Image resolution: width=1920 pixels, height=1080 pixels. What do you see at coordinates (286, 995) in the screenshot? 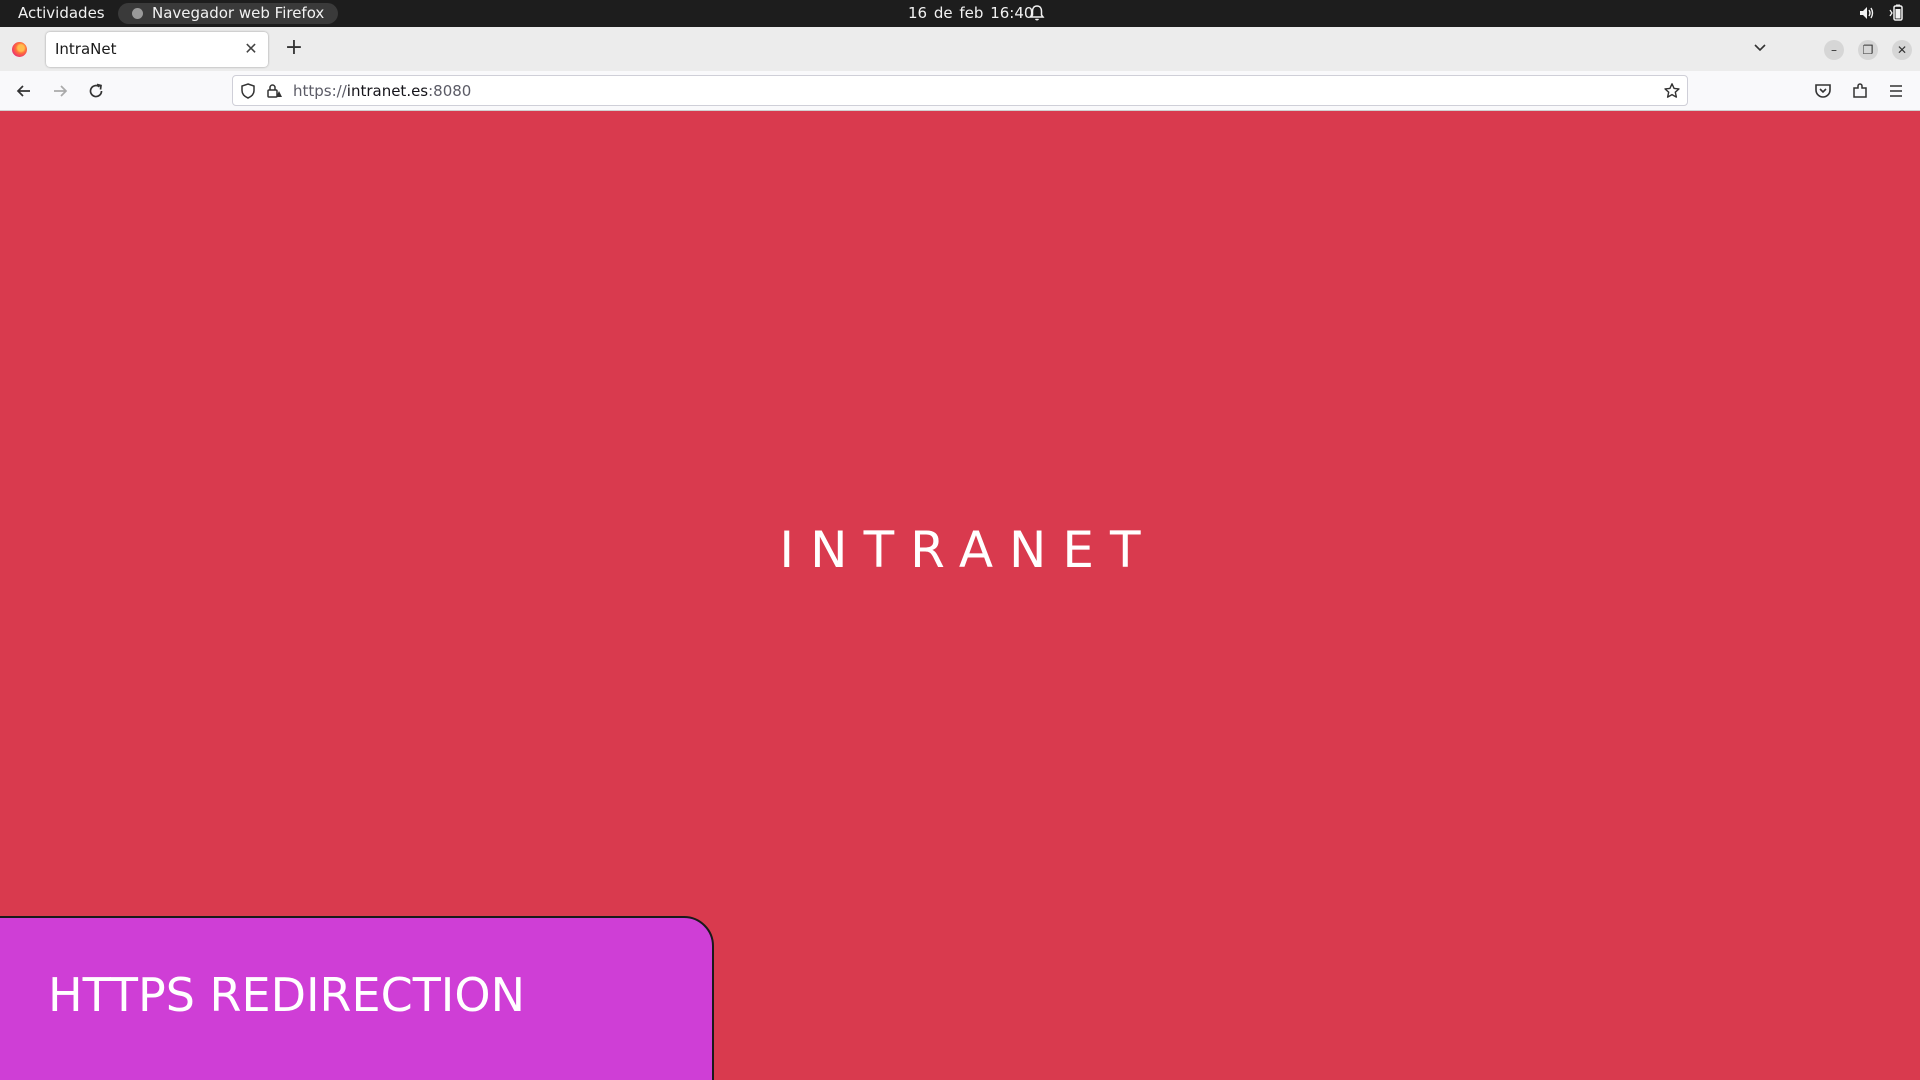
I see `card-title: HTTPS REDIRECTION` at bounding box center [286, 995].